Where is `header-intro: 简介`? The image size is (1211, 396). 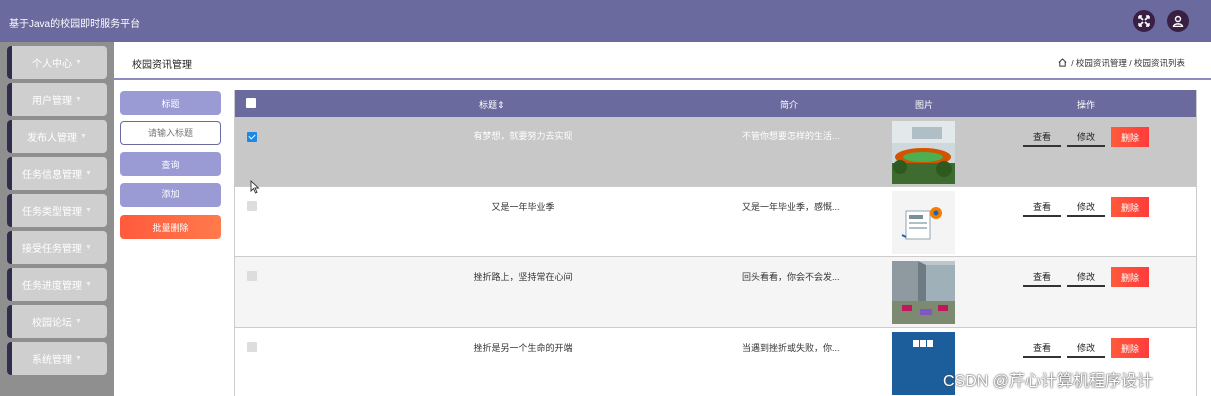 header-intro: 简介 is located at coordinates (789, 105).